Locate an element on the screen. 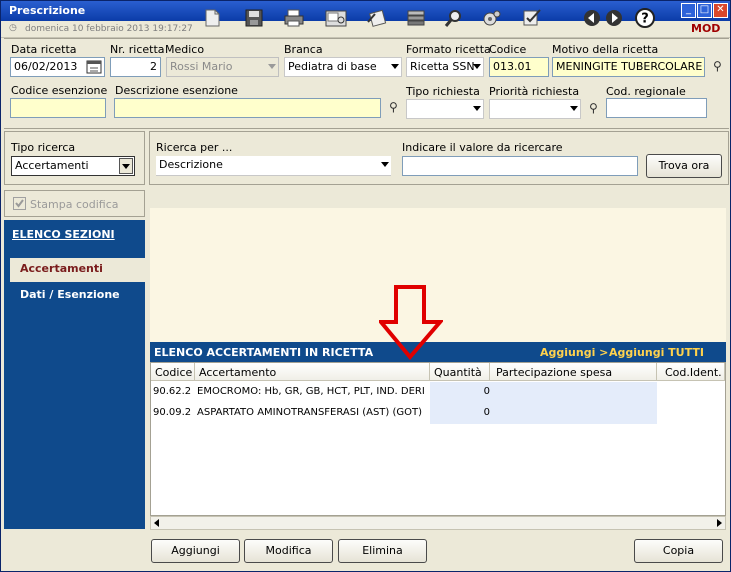  medico-value: Rossi Mario is located at coordinates (201, 66).